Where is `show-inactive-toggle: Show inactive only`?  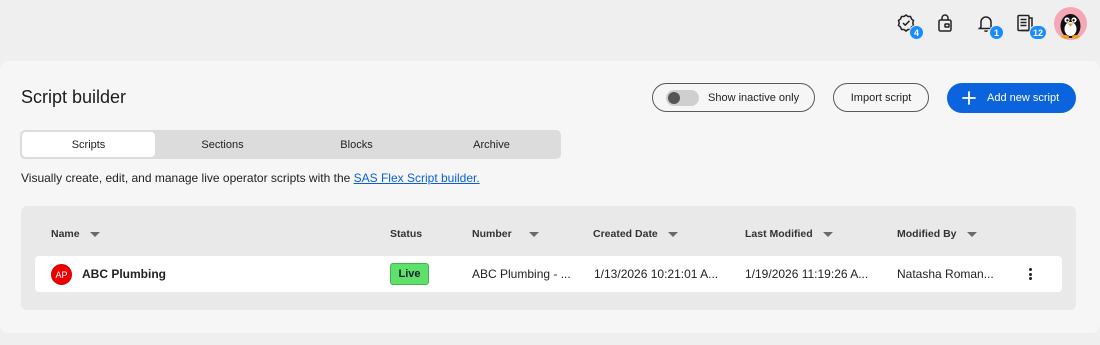
show-inactive-toggle: Show inactive only is located at coordinates (733, 97).